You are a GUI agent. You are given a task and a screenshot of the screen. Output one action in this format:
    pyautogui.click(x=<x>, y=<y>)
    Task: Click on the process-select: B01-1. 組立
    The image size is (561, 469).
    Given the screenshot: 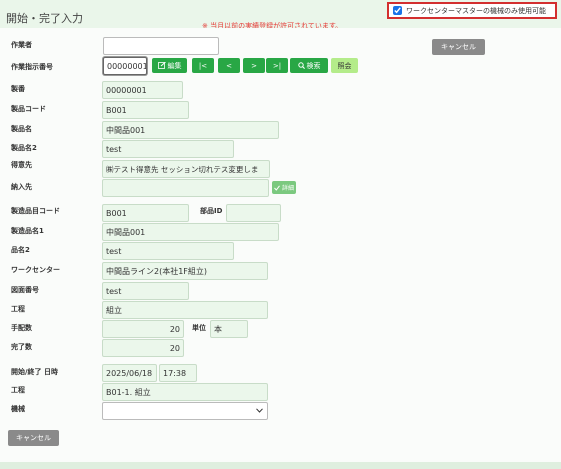 What is the action you would take?
    pyautogui.click(x=185, y=392)
    